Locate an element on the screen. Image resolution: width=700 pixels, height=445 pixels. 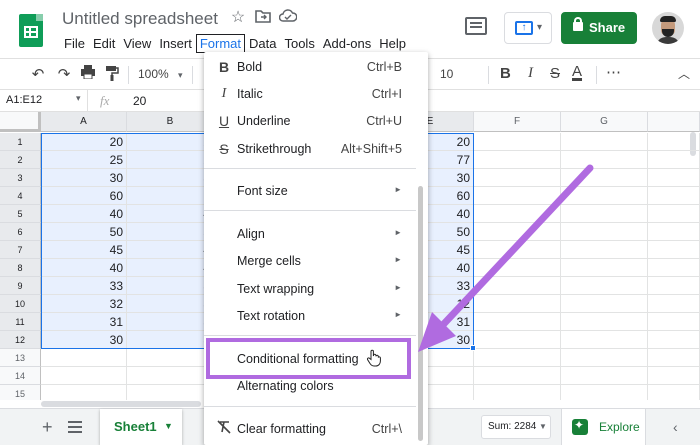
menu-edit: Edit is located at coordinates (104, 43).